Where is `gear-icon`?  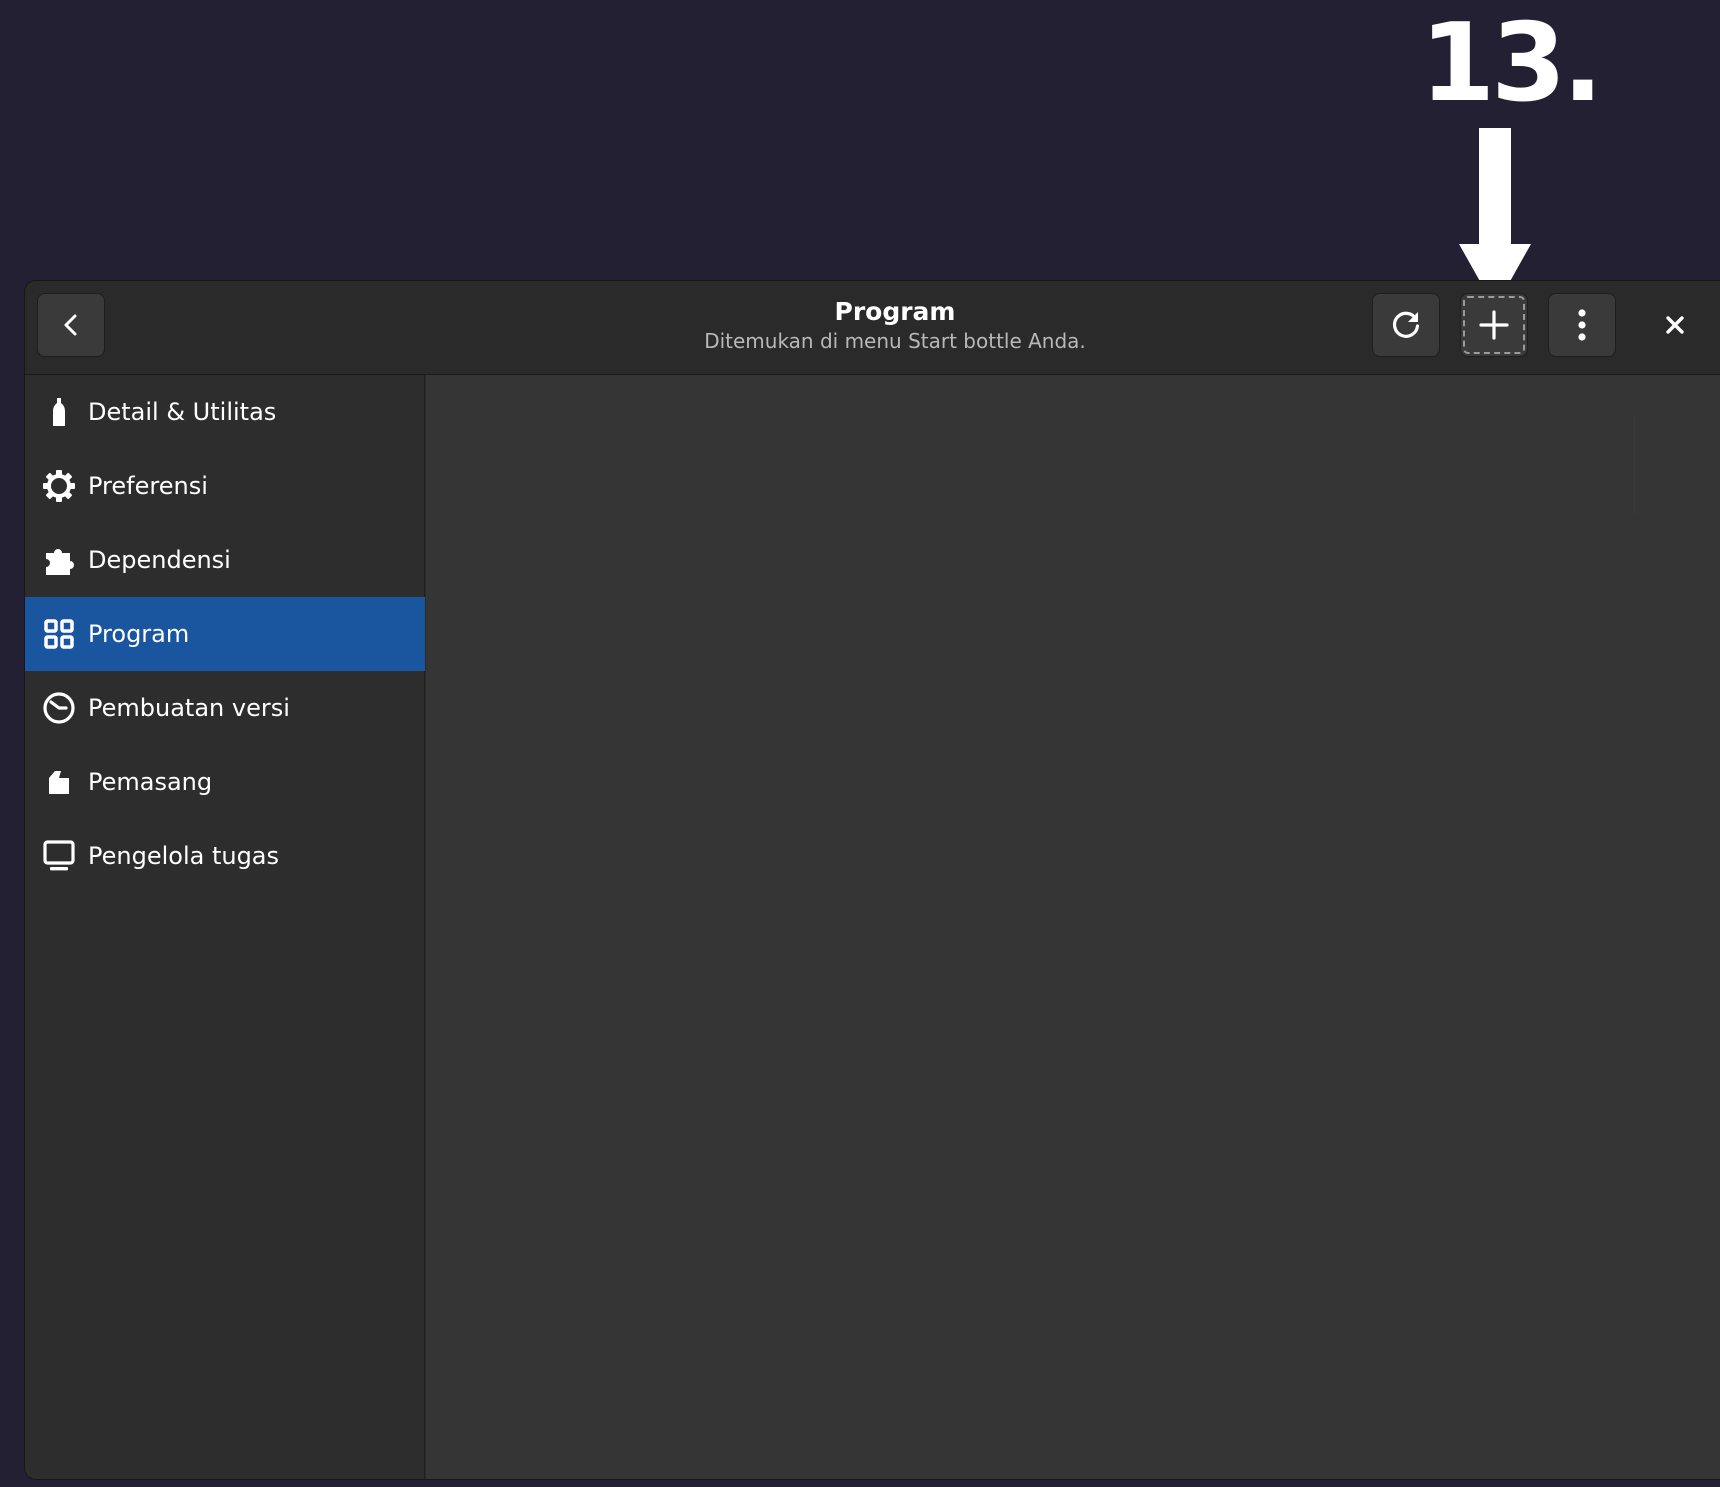 gear-icon is located at coordinates (59, 486).